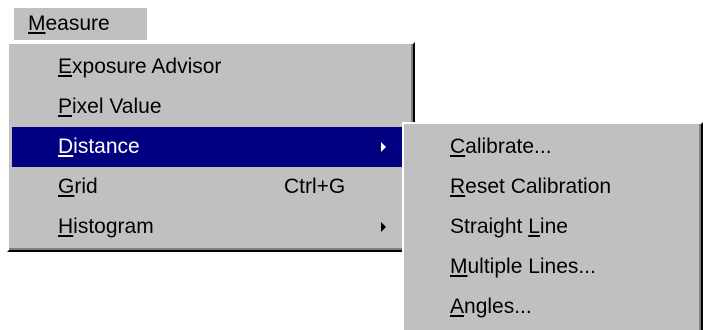 The height and width of the screenshot is (330, 703). What do you see at coordinates (69, 23) in the screenshot?
I see `menubar-measure-label: Measure` at bounding box center [69, 23].